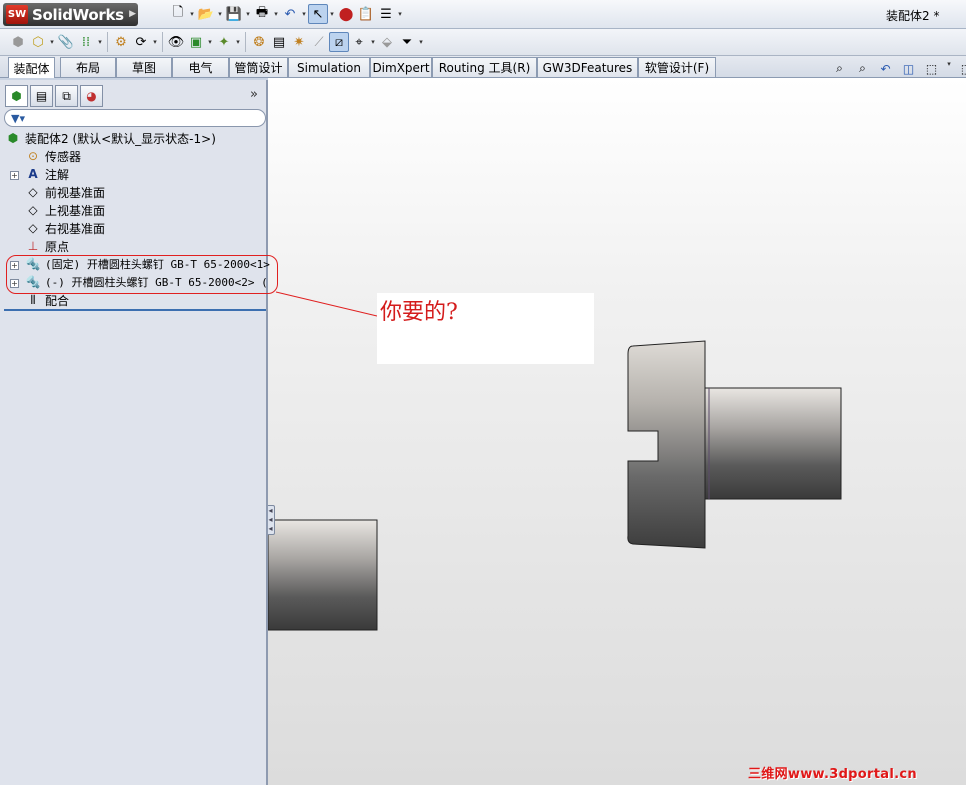  What do you see at coordinates (949, 68) in the screenshot?
I see `view-orientation-dropdown-icon: ▾` at bounding box center [949, 68].